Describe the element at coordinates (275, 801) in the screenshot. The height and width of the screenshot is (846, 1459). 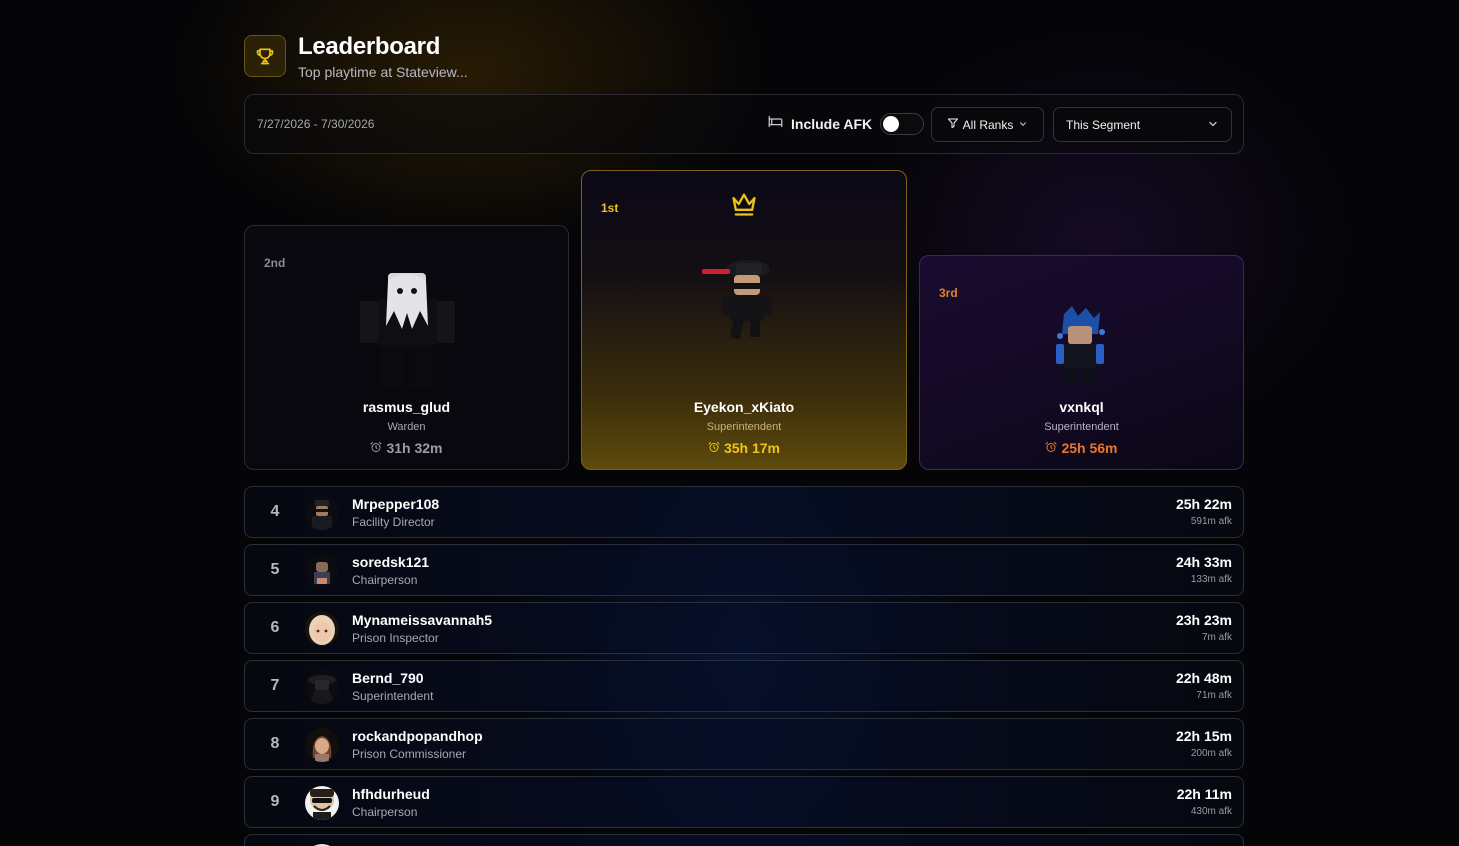
I see `row-rank-number: 9` at that location.